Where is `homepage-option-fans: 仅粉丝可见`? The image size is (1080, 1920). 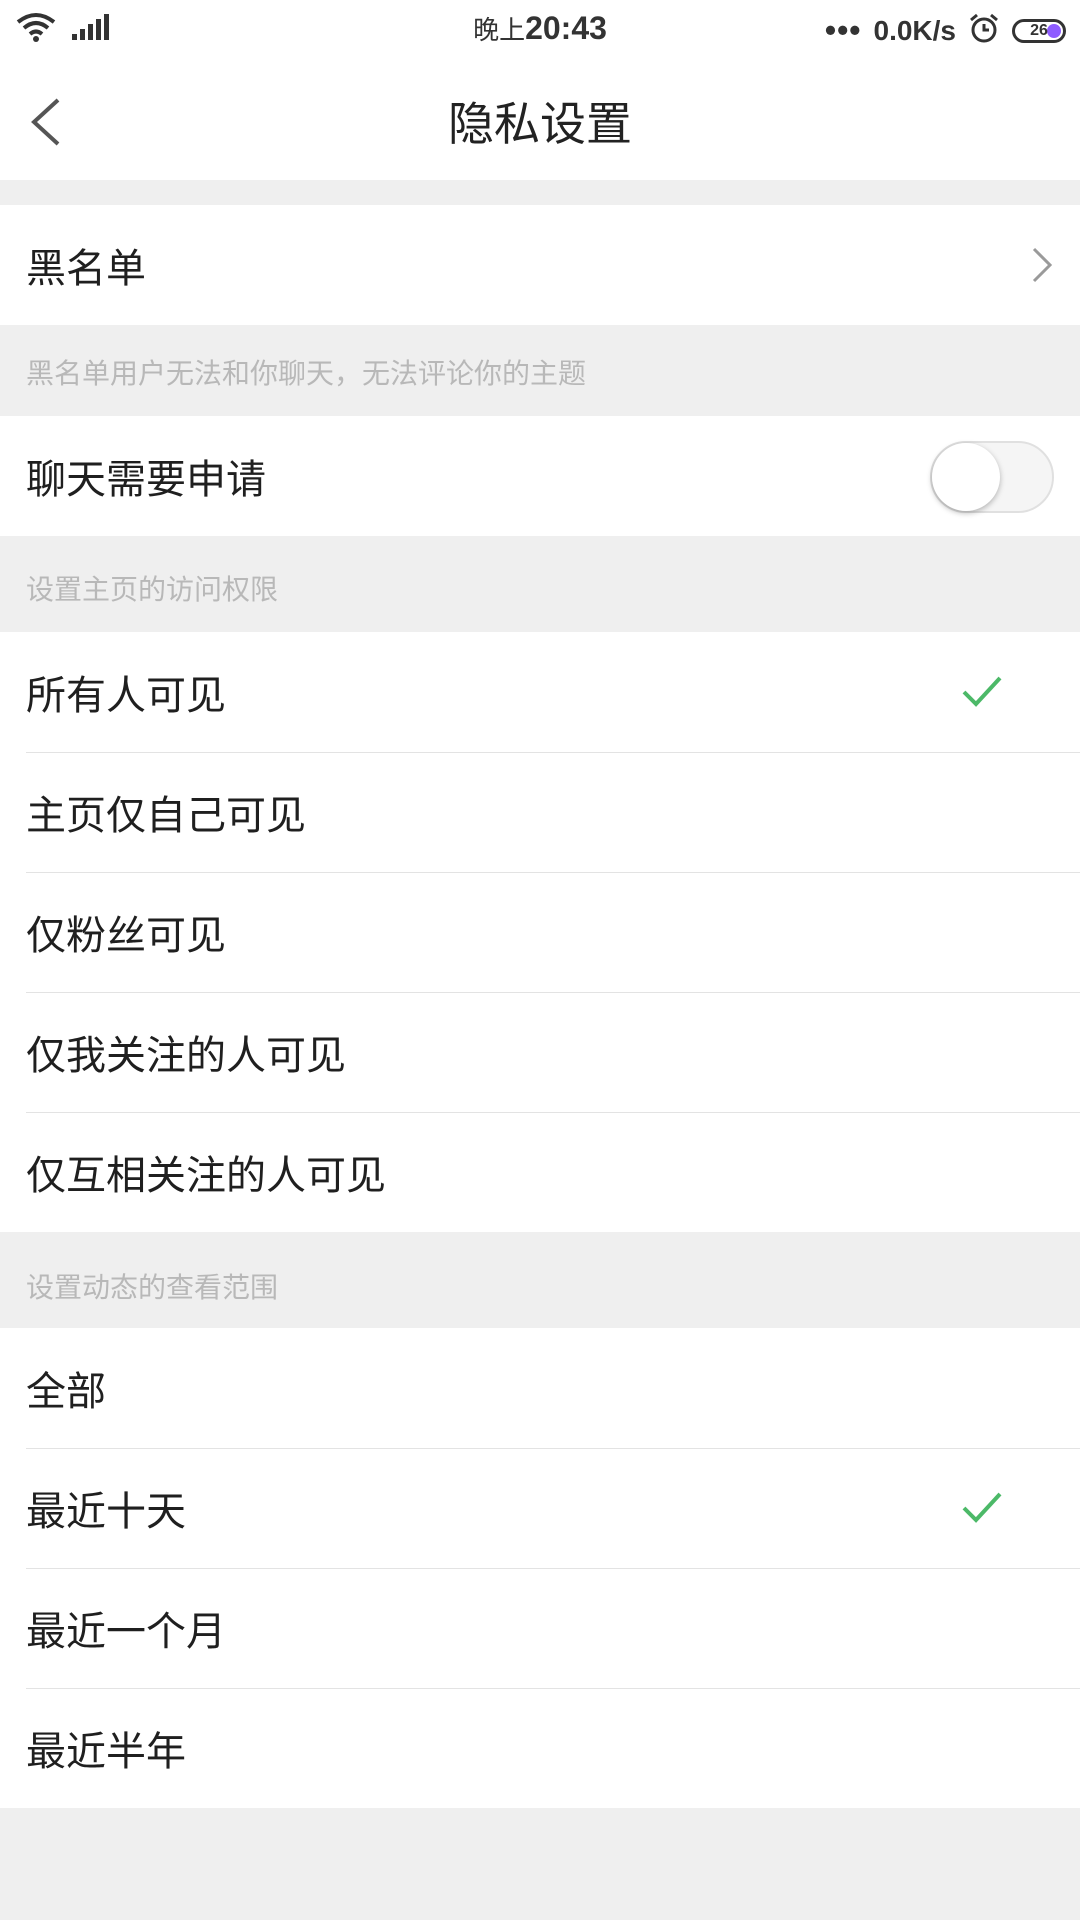 homepage-option-fans: 仅粉丝可见 is located at coordinates (540, 932).